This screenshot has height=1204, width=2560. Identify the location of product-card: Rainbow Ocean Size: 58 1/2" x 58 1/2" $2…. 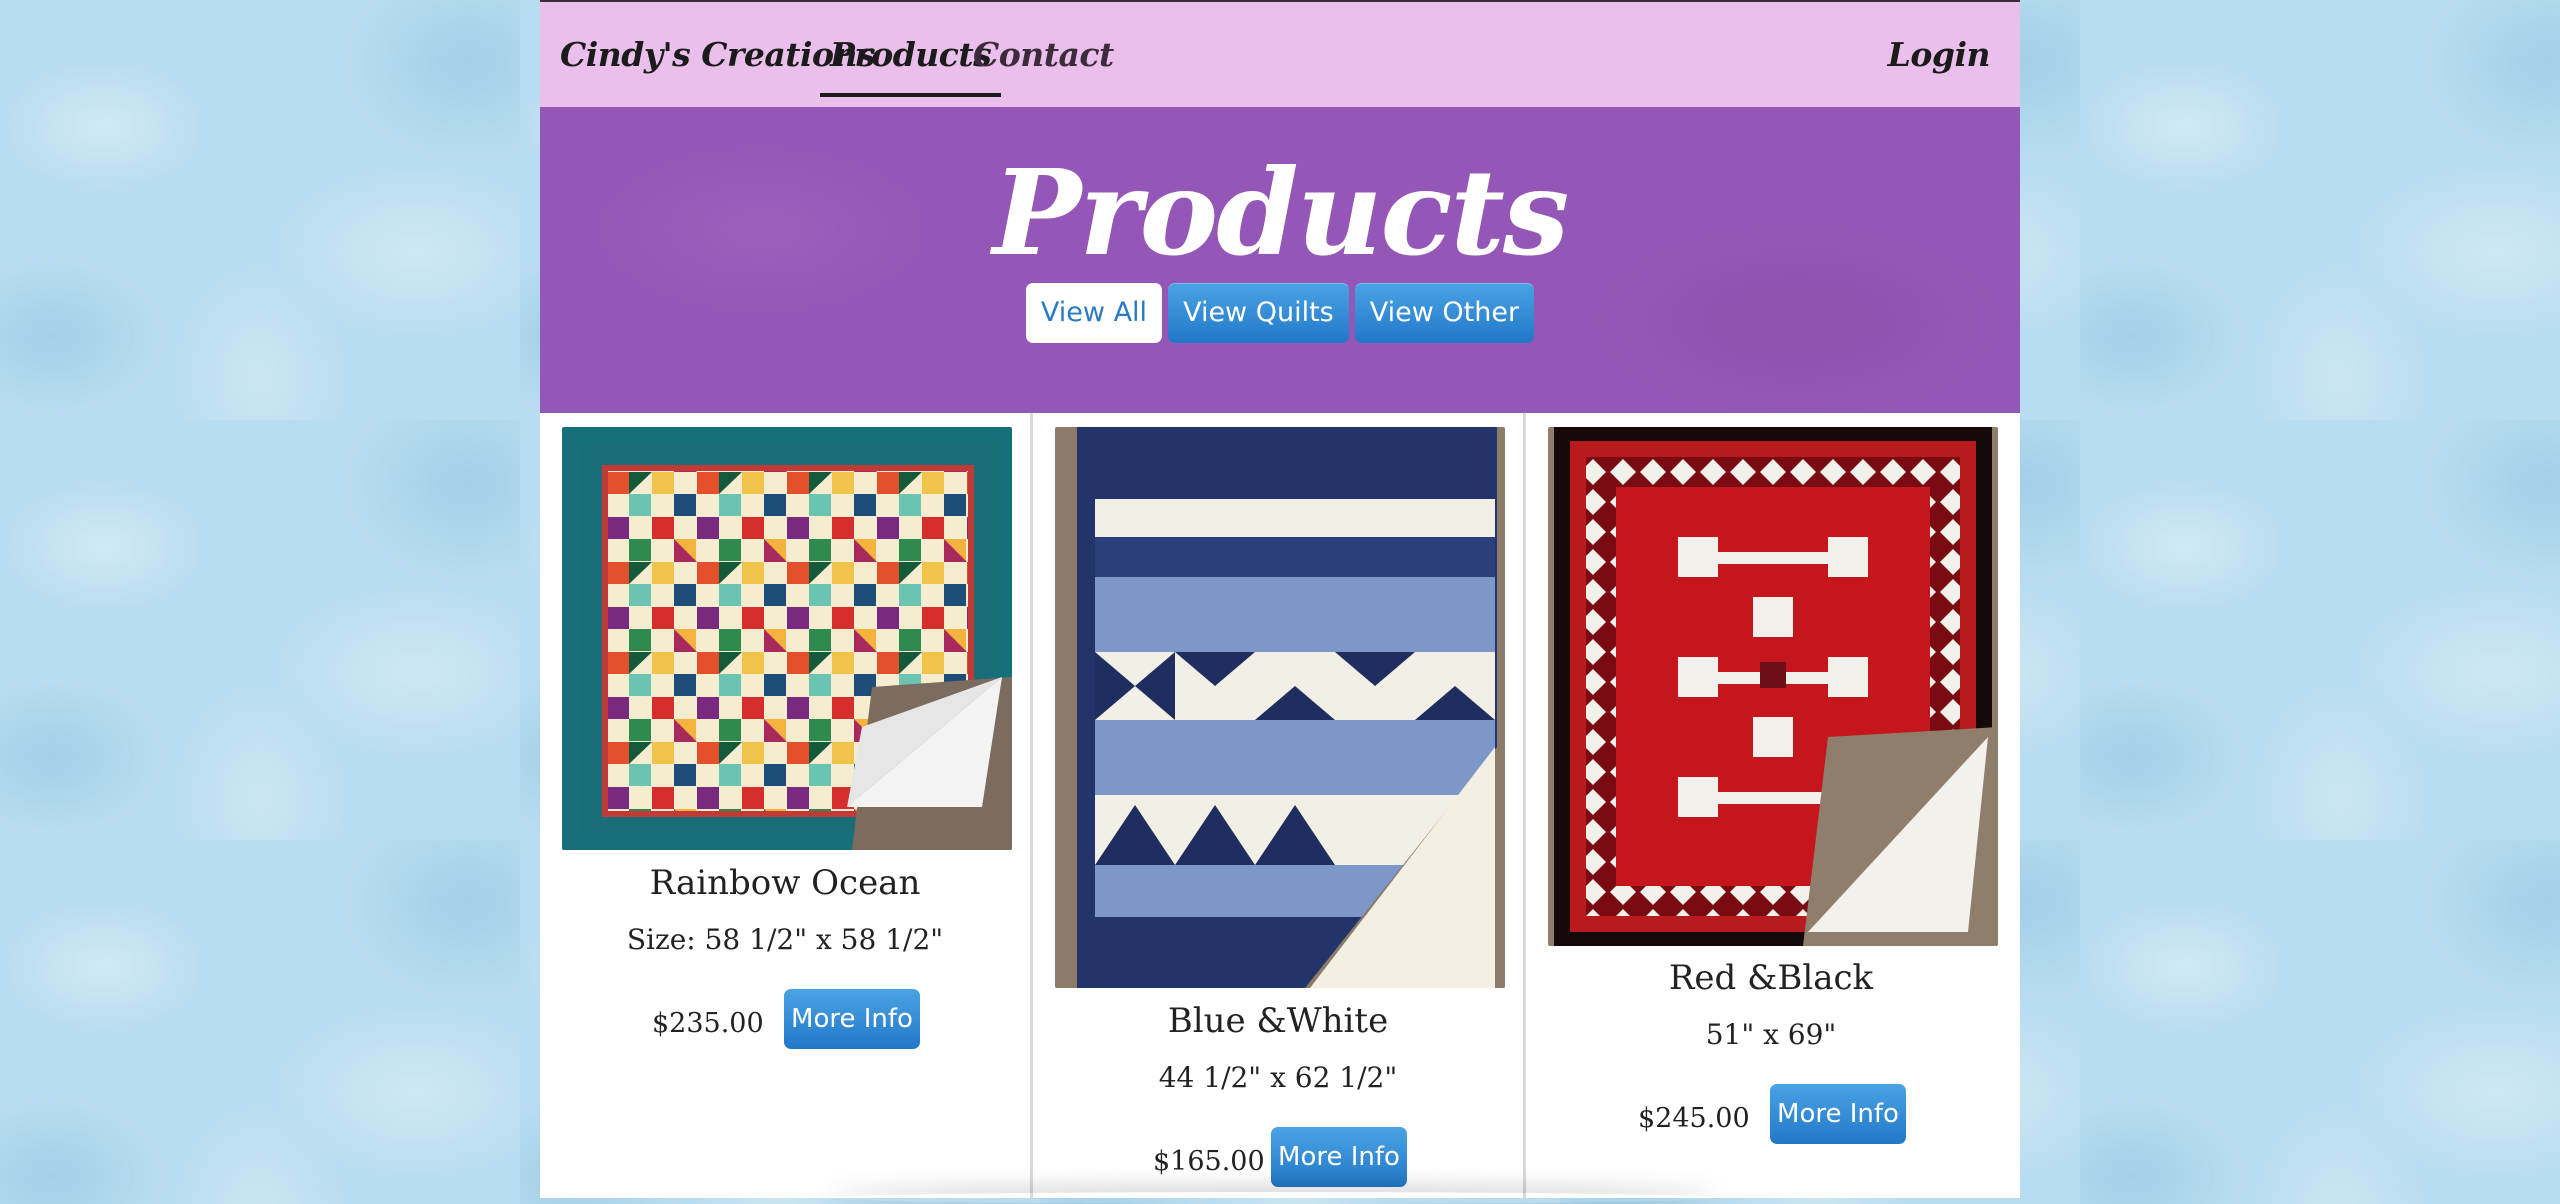
(785, 805).